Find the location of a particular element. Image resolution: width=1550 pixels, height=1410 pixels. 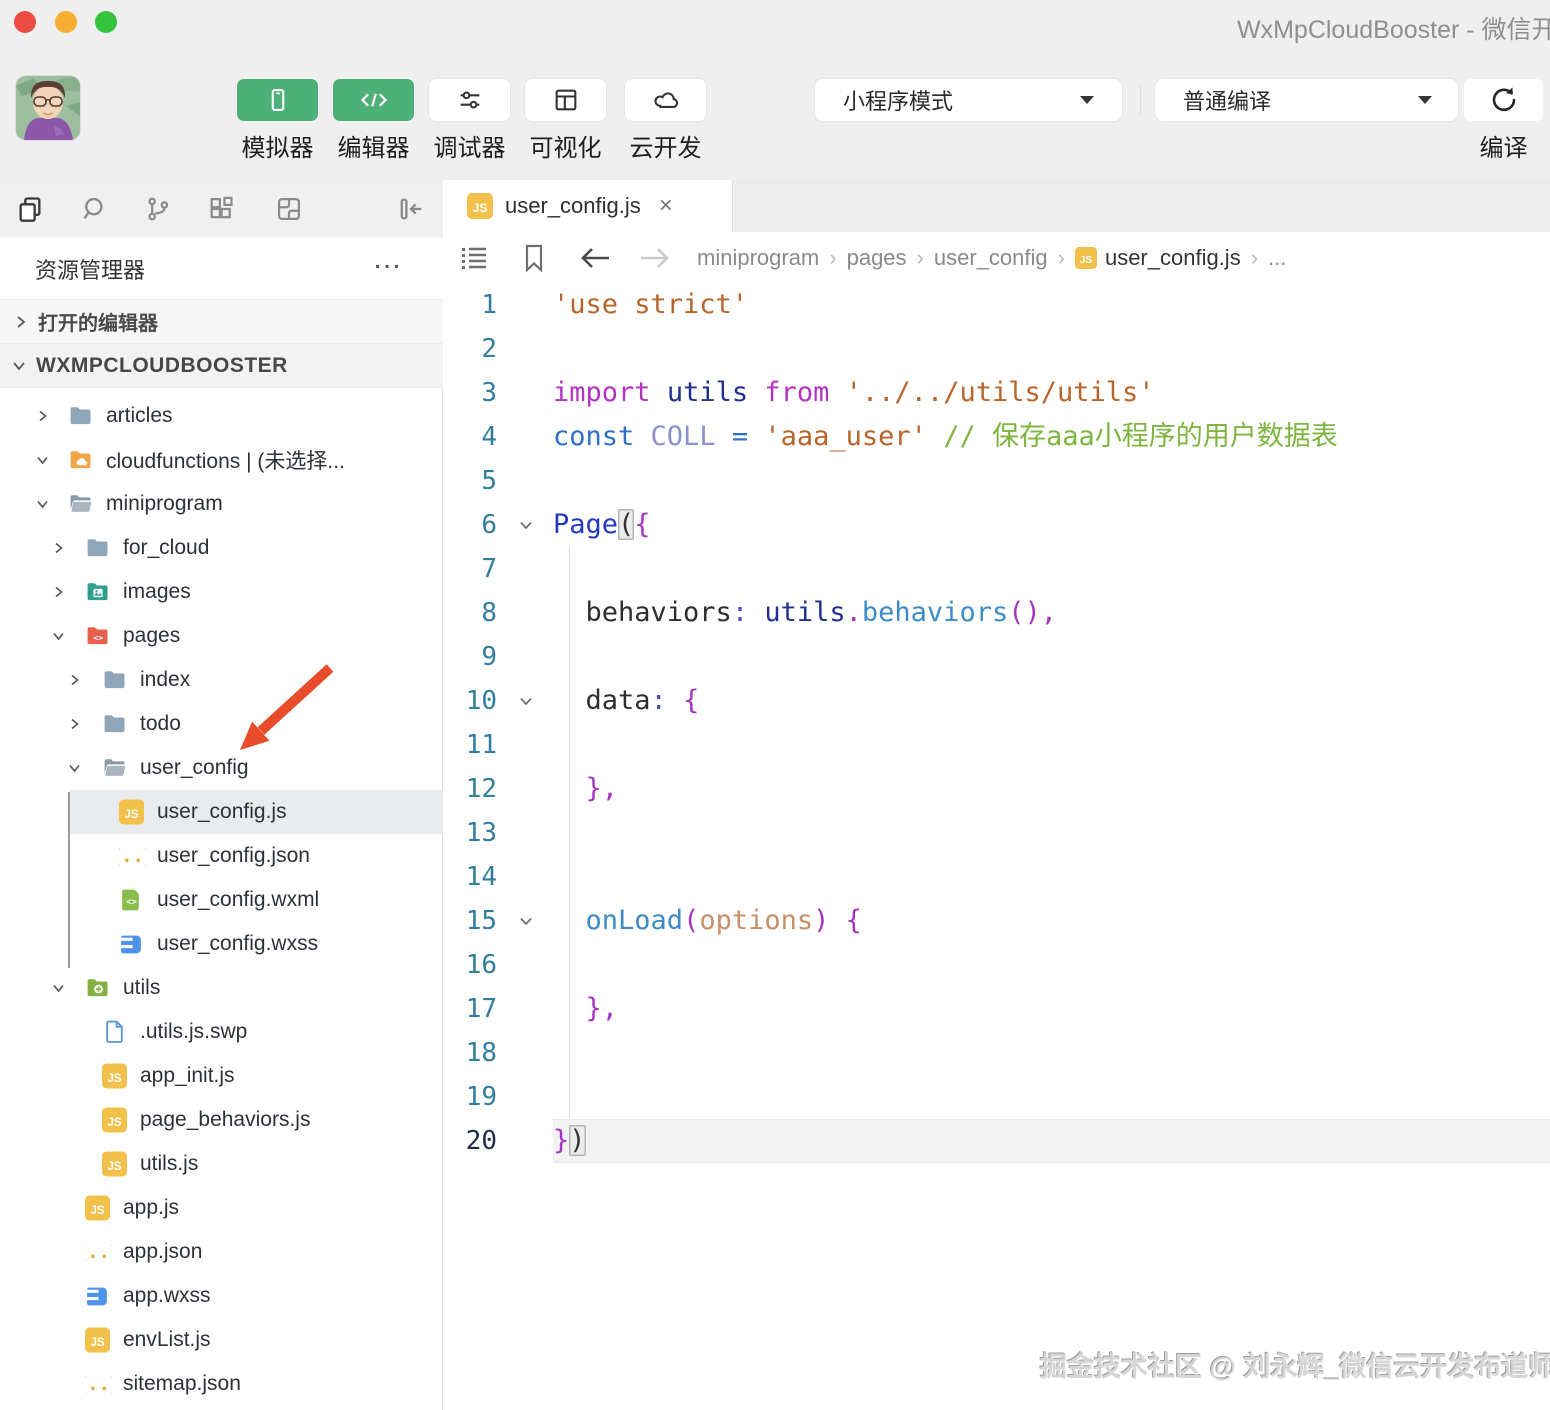

avatar is located at coordinates (48, 108).